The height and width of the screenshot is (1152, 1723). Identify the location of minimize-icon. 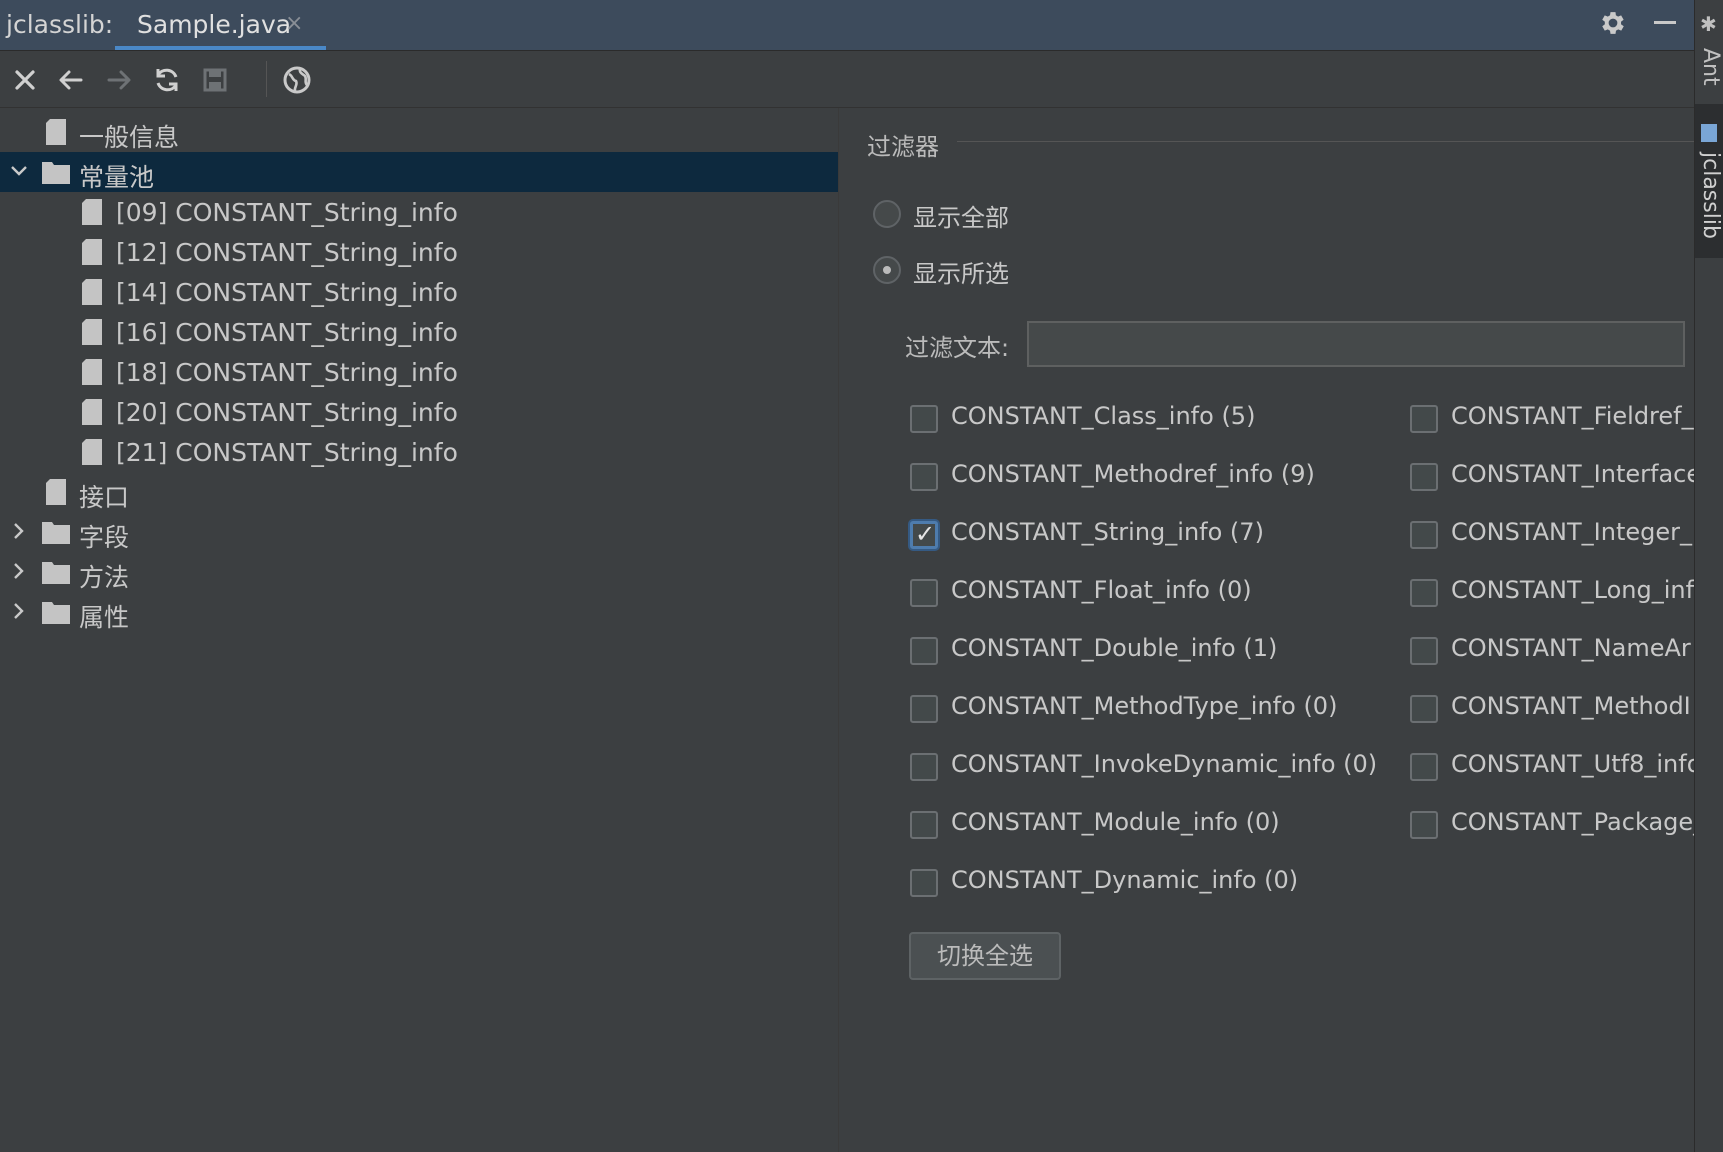
(1665, 22).